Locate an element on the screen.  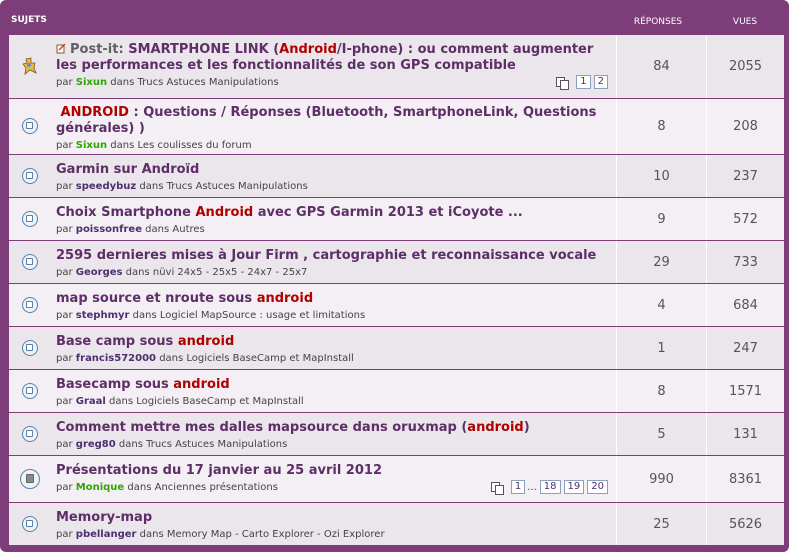
reply-count: 10 is located at coordinates (661, 176).